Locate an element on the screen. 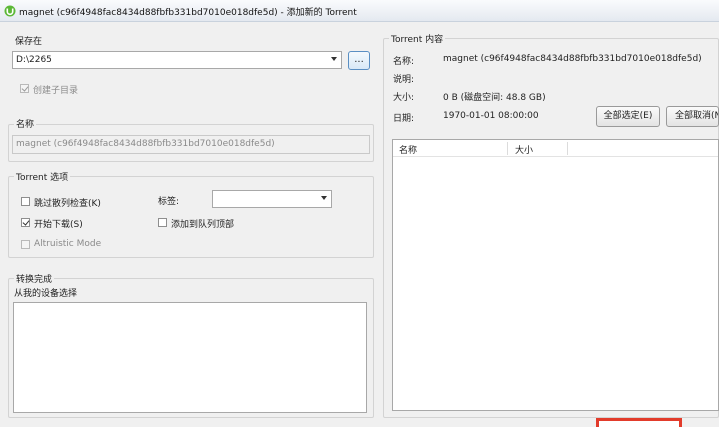 Image resolution: width=719 pixels, height=427 pixels. save-location-label: 保存在 is located at coordinates (29, 42).